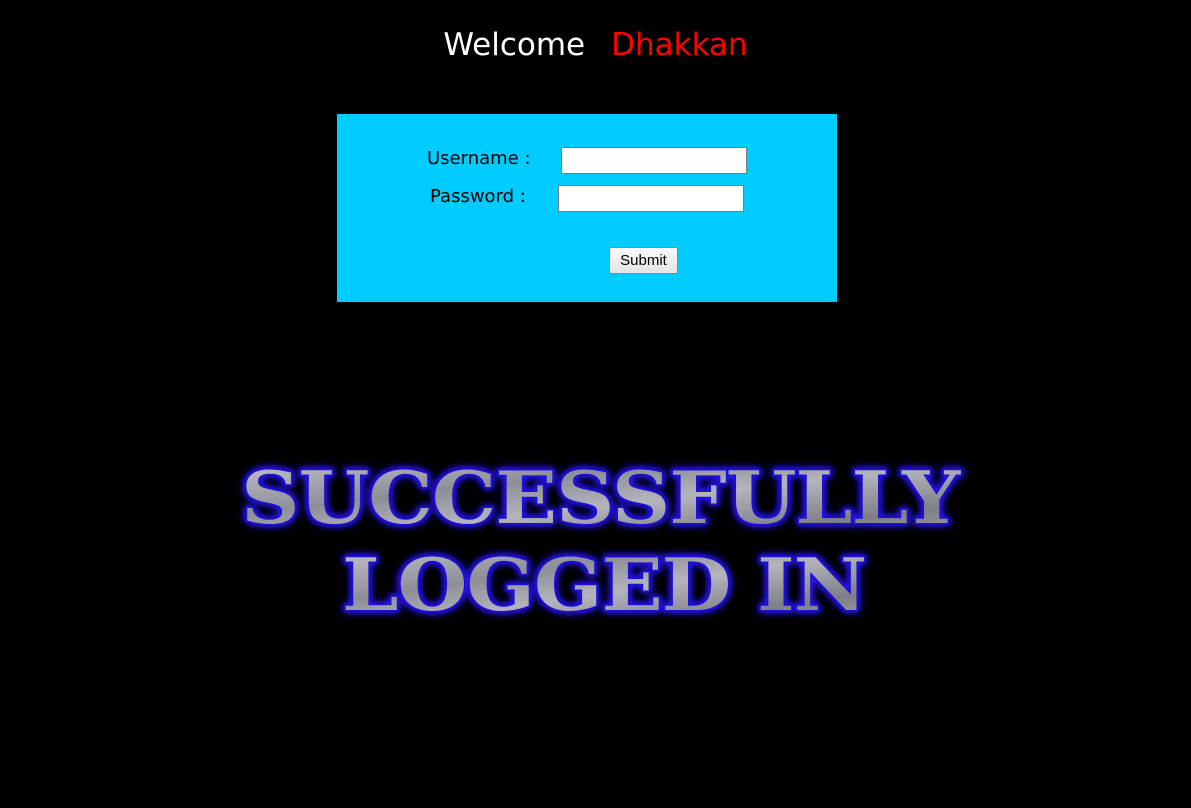 The height and width of the screenshot is (808, 1191). What do you see at coordinates (604, 583) in the screenshot?
I see `banner-line-2: LOGGED IN` at bounding box center [604, 583].